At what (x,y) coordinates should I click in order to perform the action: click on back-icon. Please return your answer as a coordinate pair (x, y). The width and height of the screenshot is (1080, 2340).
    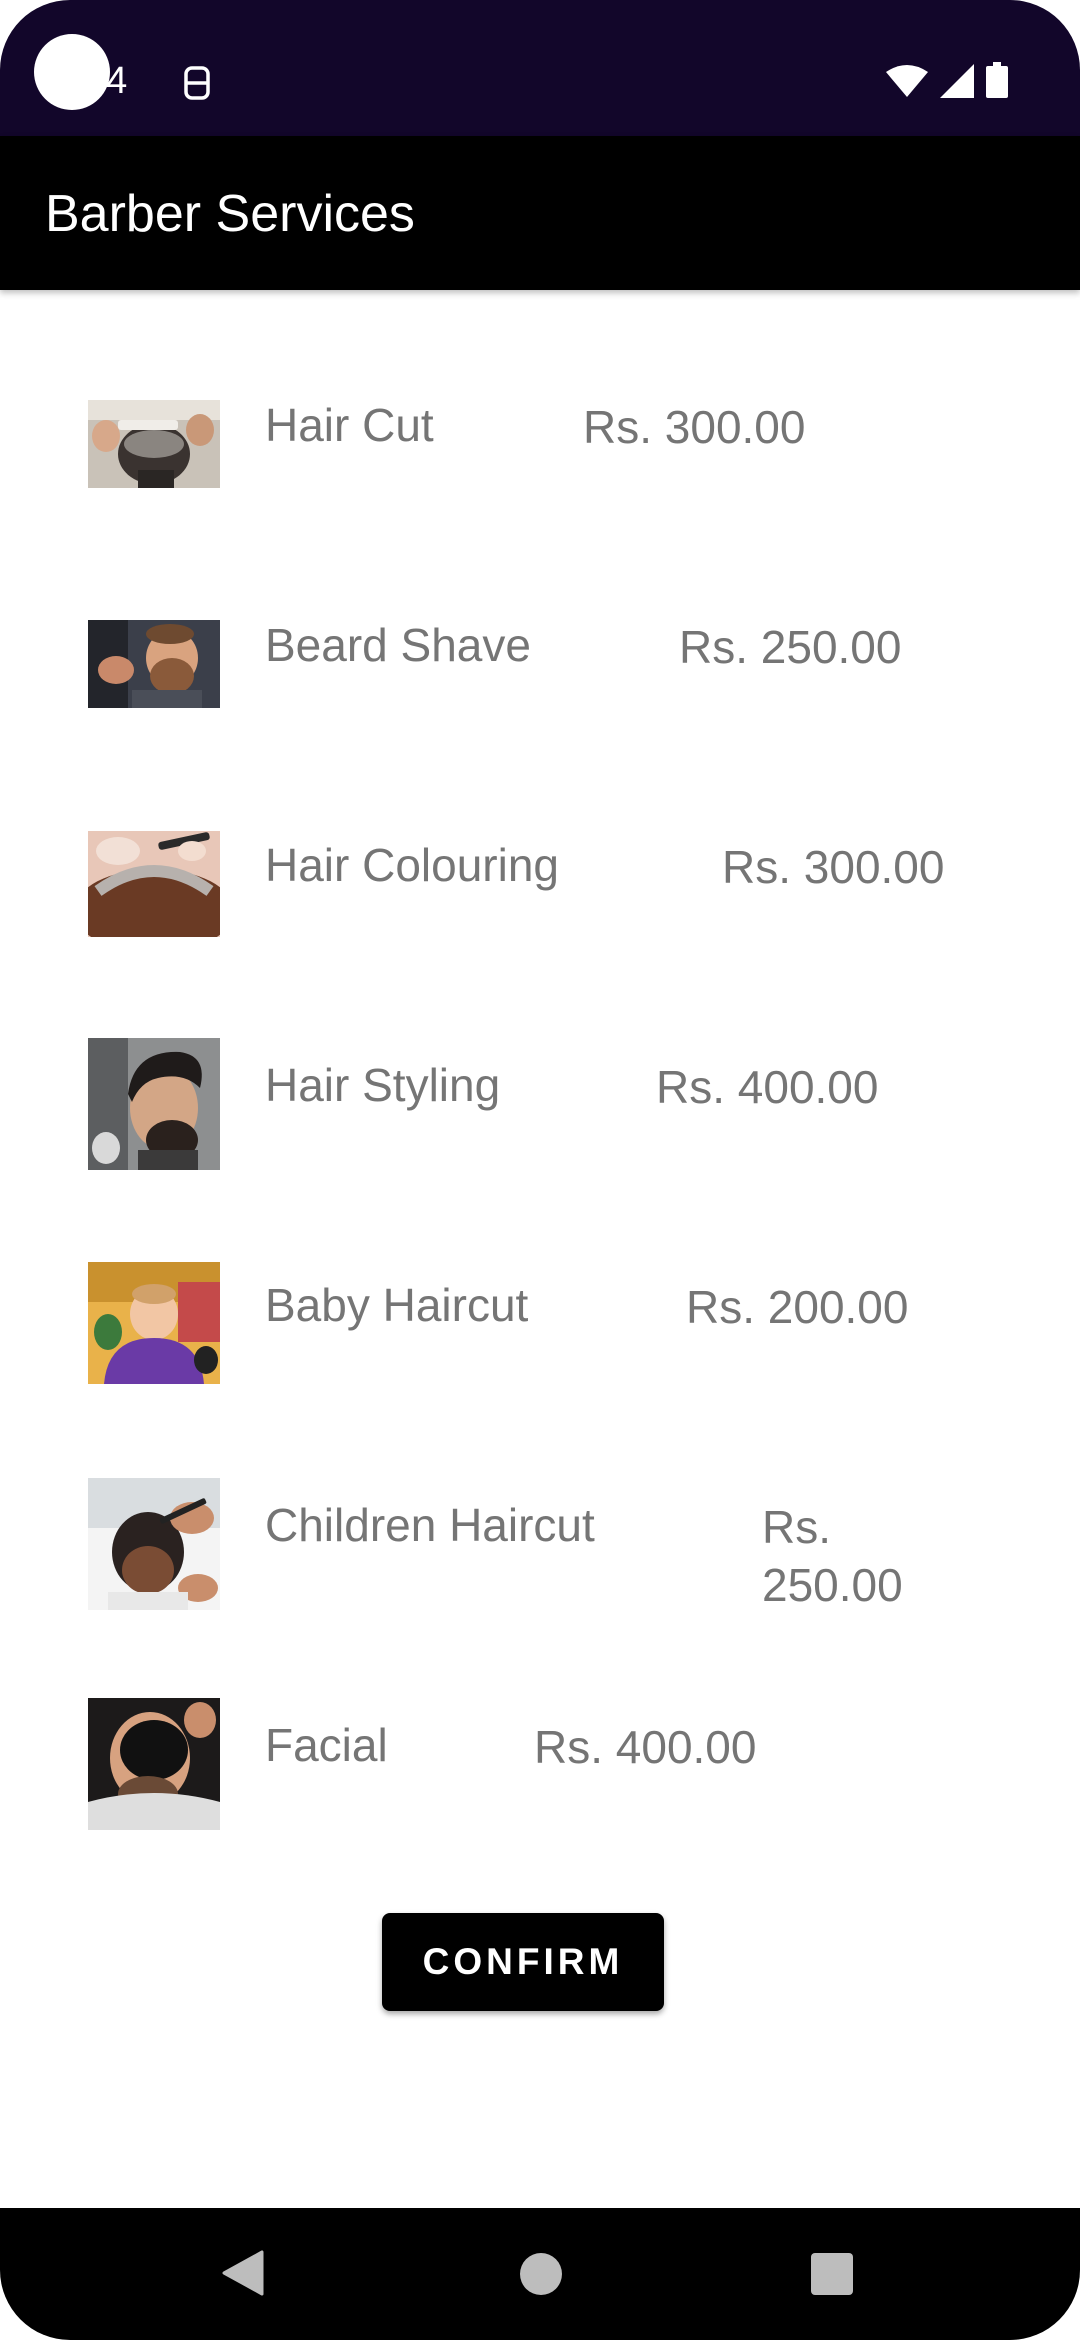
    Looking at the image, I should click on (243, 2275).